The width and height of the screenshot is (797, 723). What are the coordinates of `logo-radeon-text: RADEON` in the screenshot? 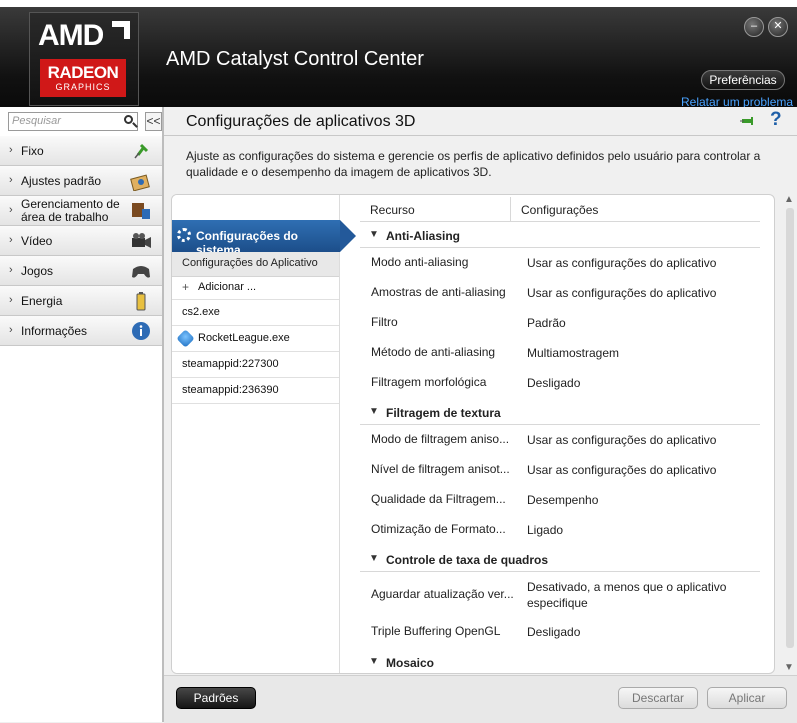 It's located at (83, 72).